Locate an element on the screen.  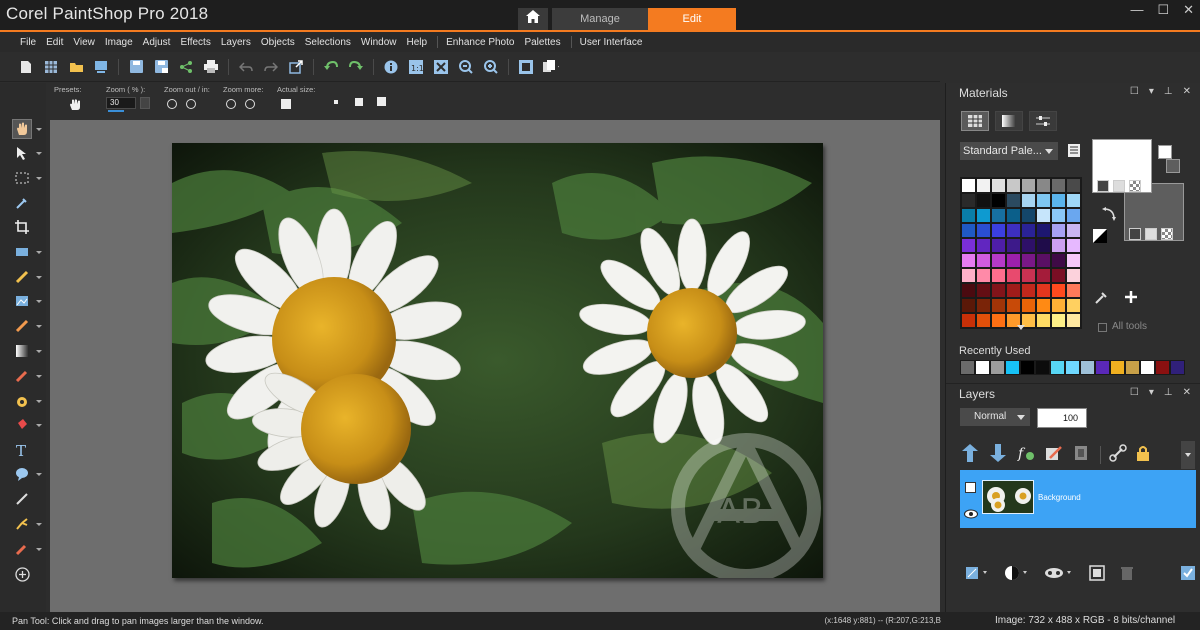
actual-size-icon: 1:1 is located at coordinates (416, 67).